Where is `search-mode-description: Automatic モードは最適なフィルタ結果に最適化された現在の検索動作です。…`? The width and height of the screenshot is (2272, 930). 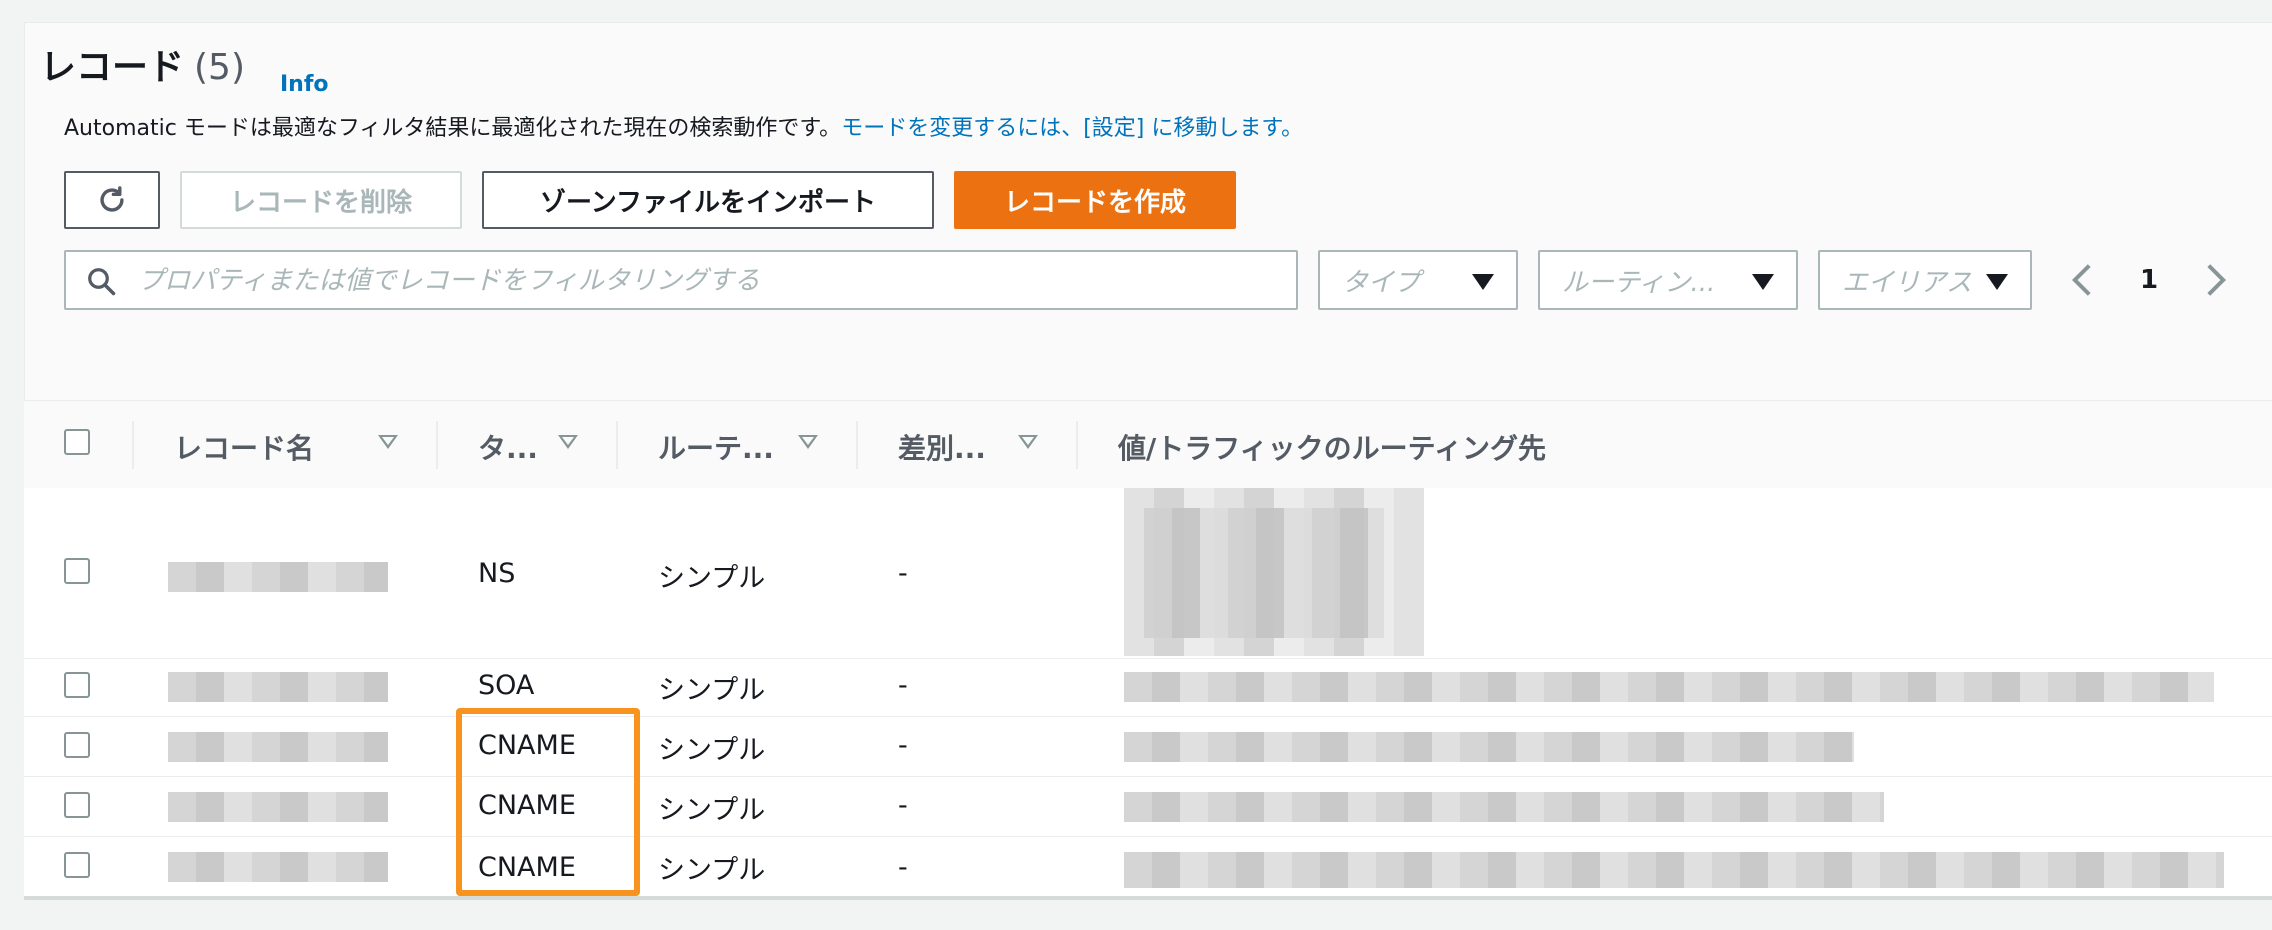 search-mode-description: Automatic モードは最適なフィルタ結果に最適化された現在の検索動作です。… is located at coordinates (683, 126).